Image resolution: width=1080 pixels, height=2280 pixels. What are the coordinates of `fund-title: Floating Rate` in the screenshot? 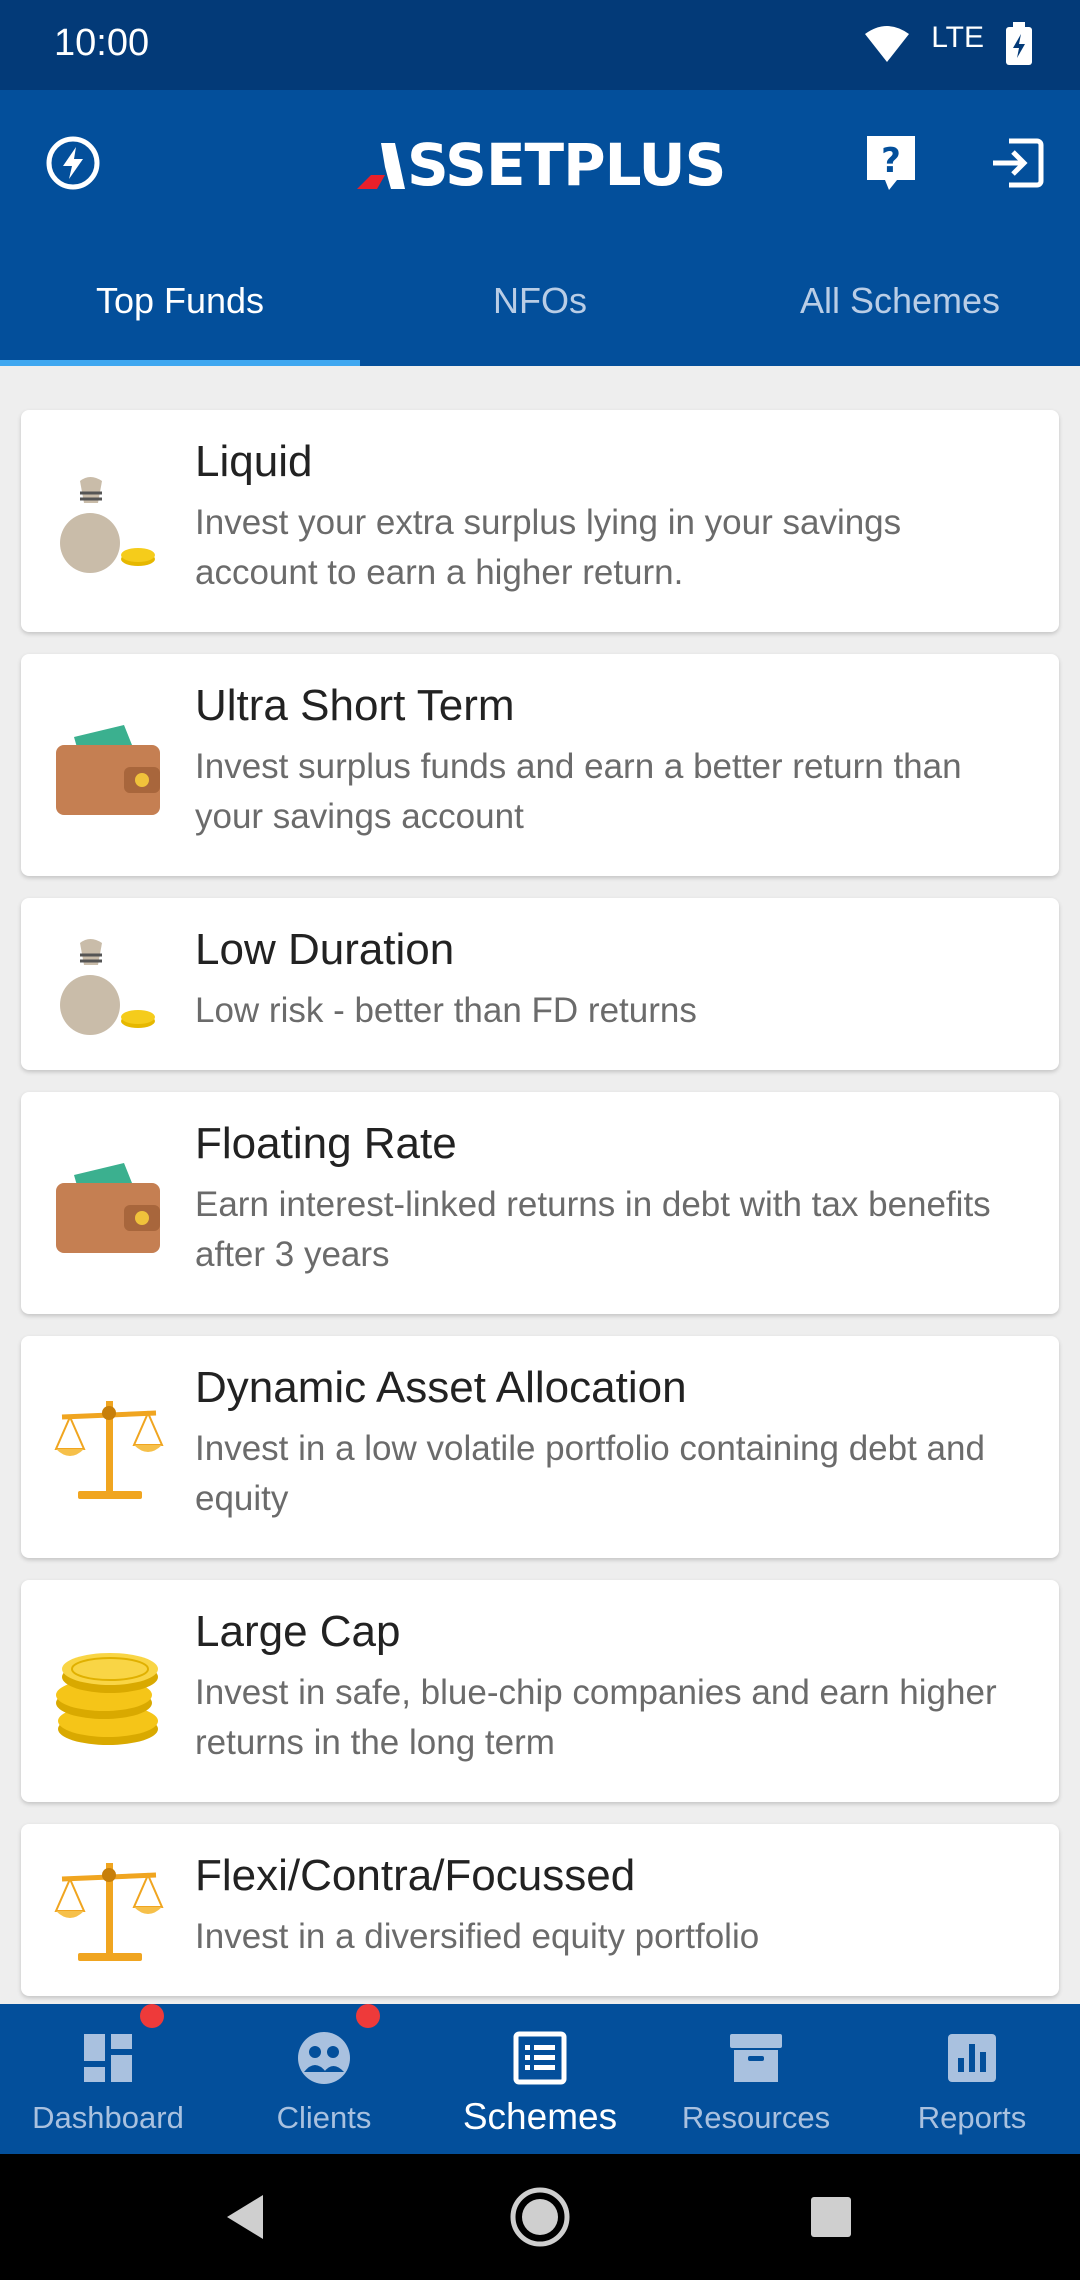 It's located at (326, 1143).